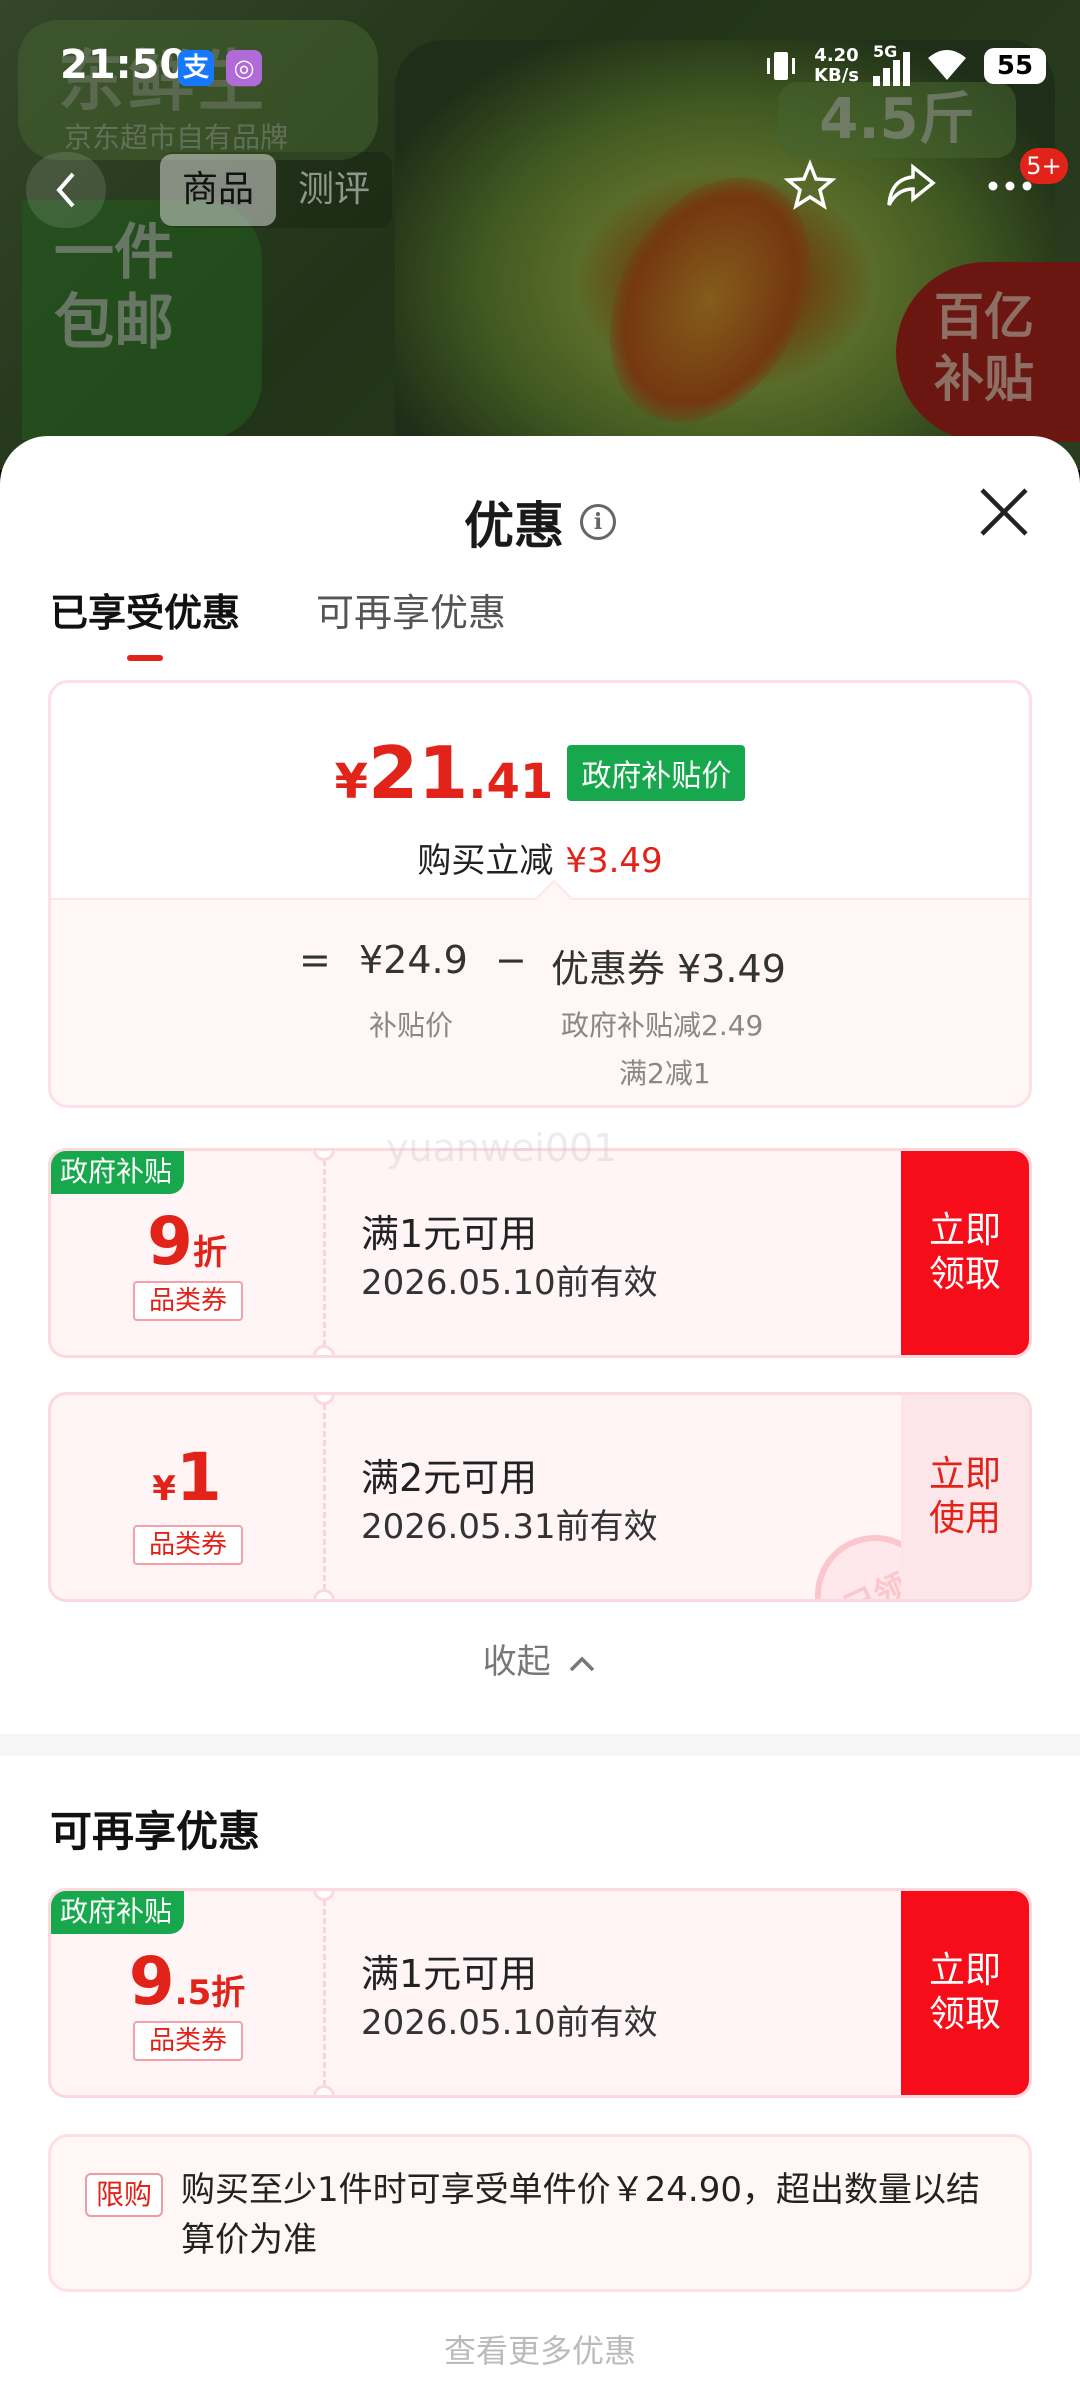 The height and width of the screenshot is (2400, 1080). Describe the element at coordinates (540, 1497) in the screenshot. I see `coupon-card: ¥1 品类券 满2元可用 2026.05.31前有效 已领 立即使用` at that location.